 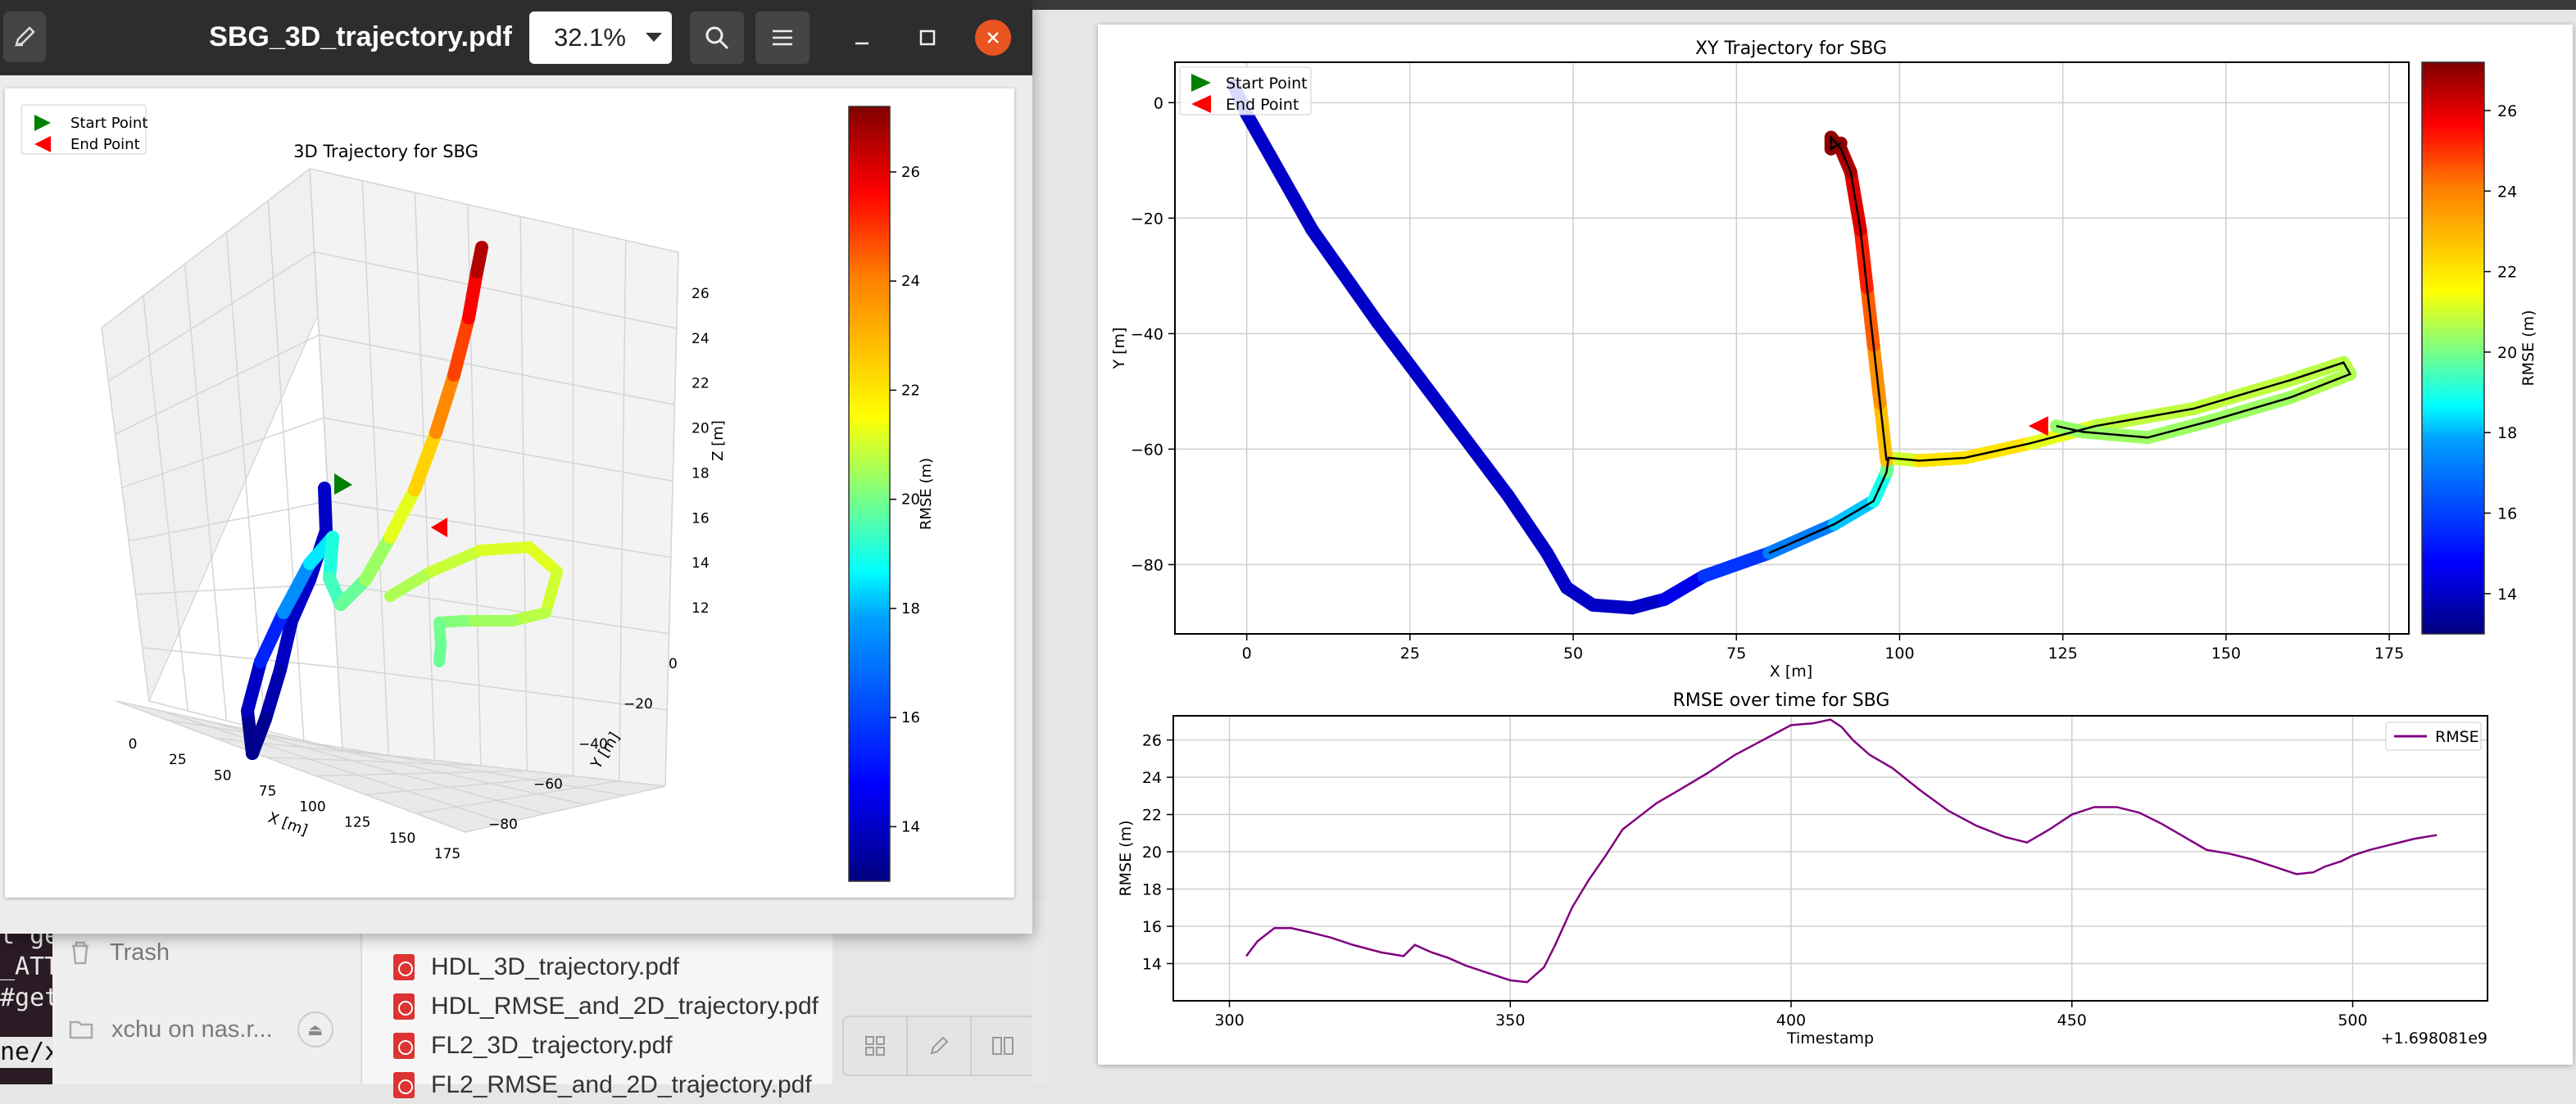 What do you see at coordinates (133, 744) in the screenshot?
I see `3d-x-tick-label: 0` at bounding box center [133, 744].